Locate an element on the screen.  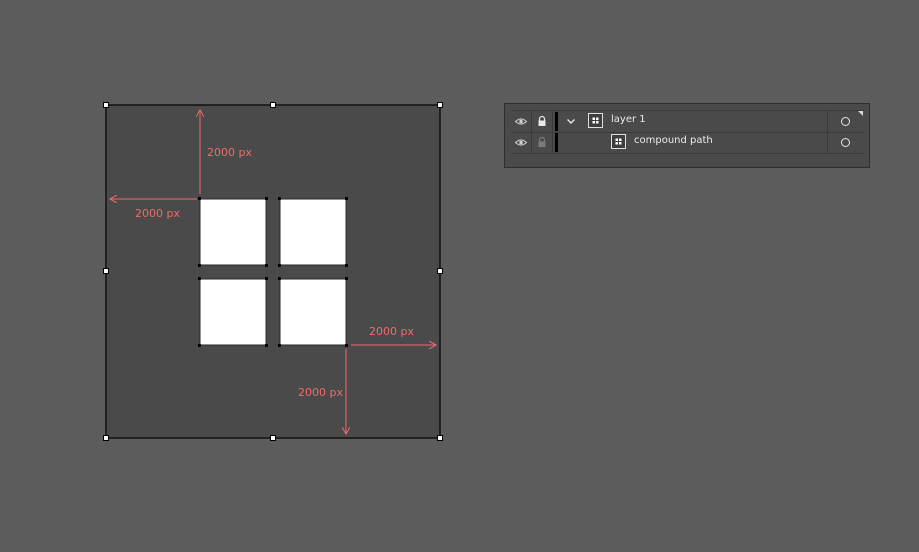
layers-panel: layer 1 compound path is located at coordinates (687, 135).